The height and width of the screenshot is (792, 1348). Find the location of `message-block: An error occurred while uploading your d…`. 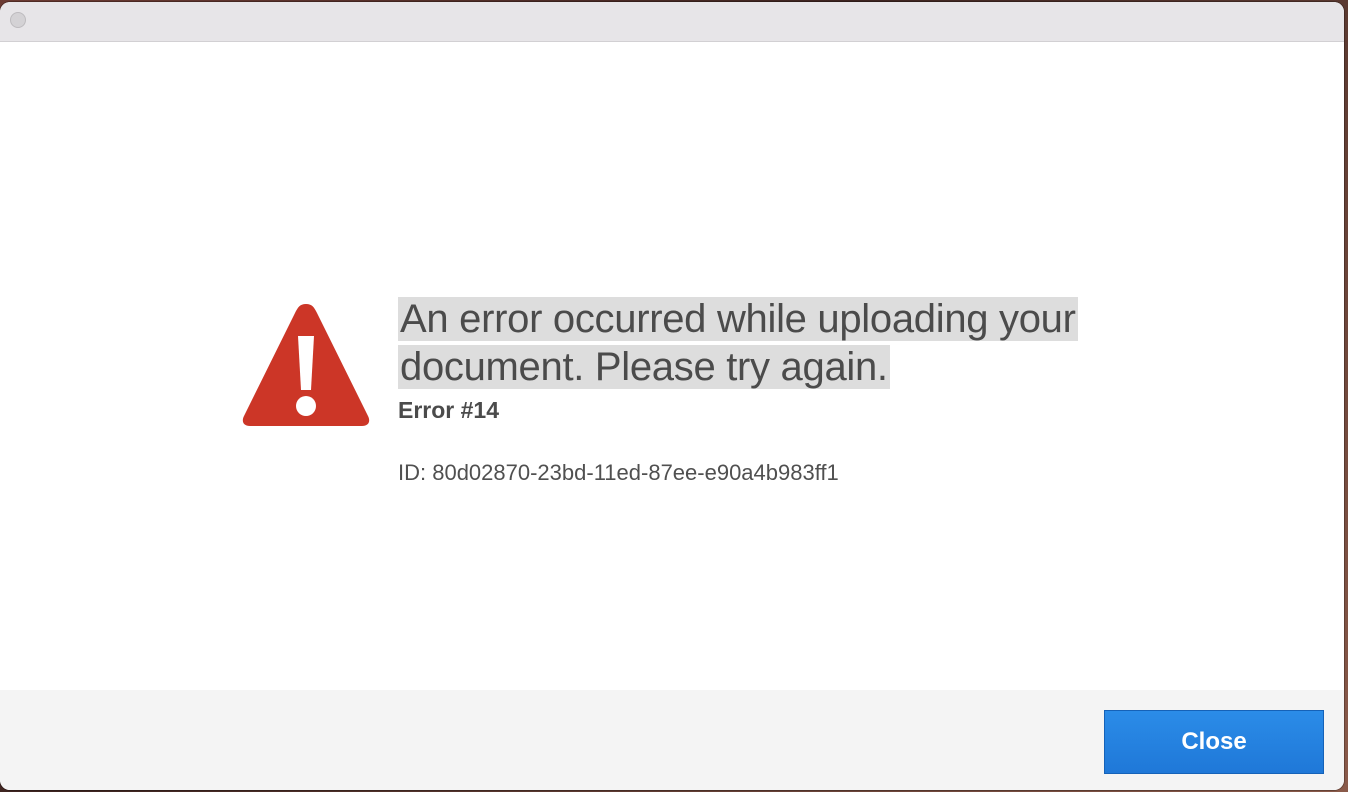

message-block: An error occurred while uploading your d… is located at coordinates (758, 391).